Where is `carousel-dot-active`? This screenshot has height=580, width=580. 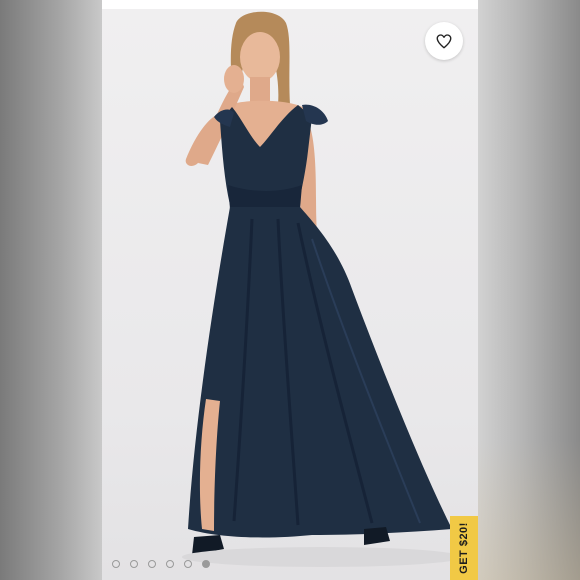 carousel-dot-active is located at coordinates (206, 564).